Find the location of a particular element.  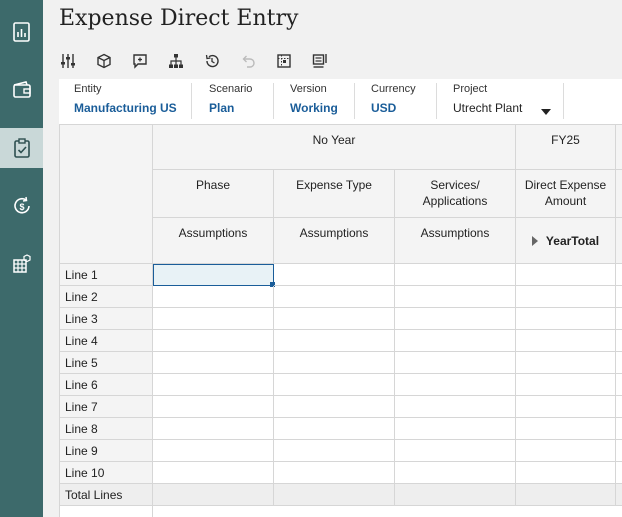

pov-currency: Currency USD is located at coordinates (393, 102).